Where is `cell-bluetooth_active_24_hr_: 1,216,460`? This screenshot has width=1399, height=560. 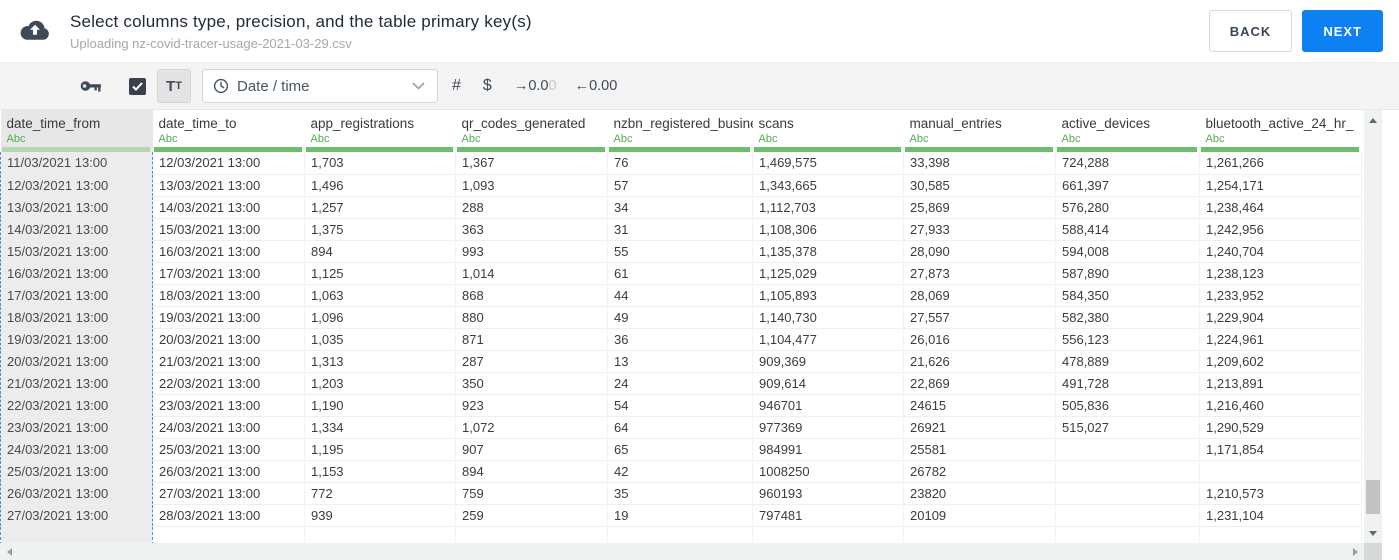 cell-bluetooth_active_24_hr_: 1,216,460 is located at coordinates (1280, 405).